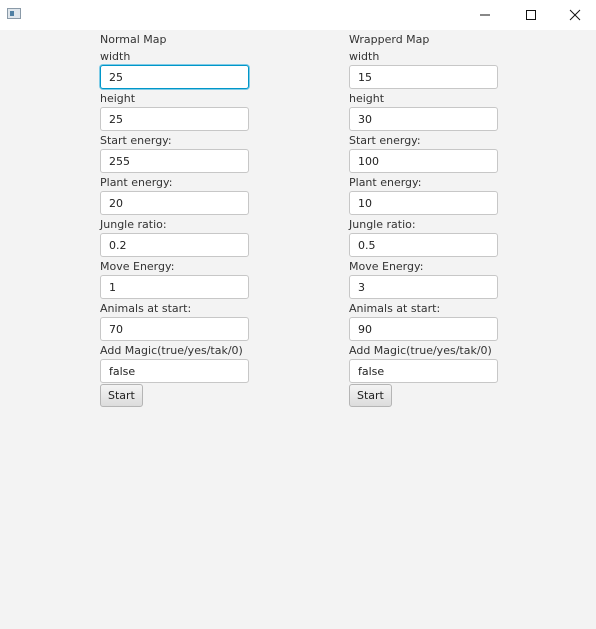  Describe the element at coordinates (364, 56) in the screenshot. I see `wrapped-width-label: width` at that location.